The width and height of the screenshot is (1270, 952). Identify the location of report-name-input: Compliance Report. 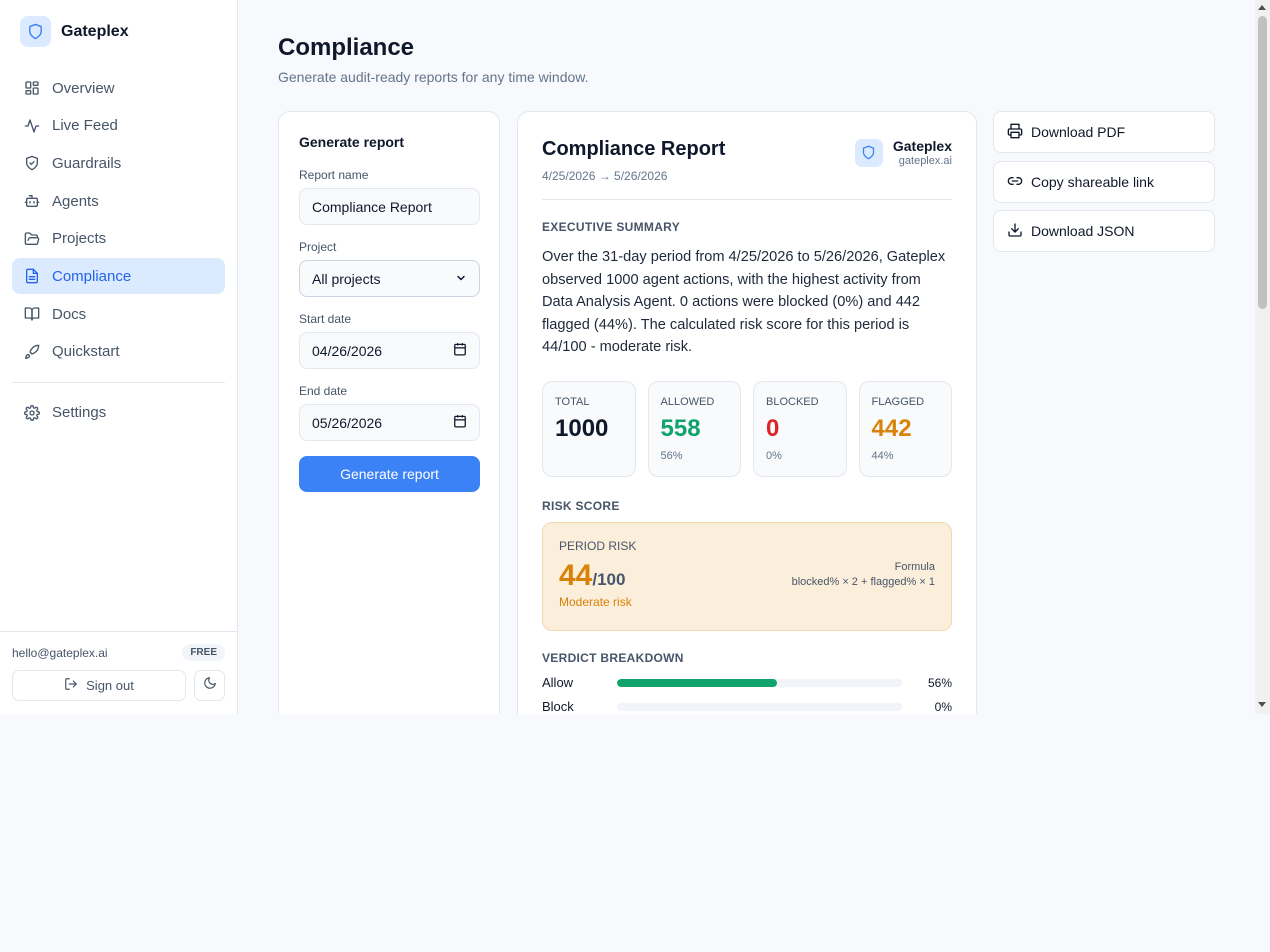
(389, 206).